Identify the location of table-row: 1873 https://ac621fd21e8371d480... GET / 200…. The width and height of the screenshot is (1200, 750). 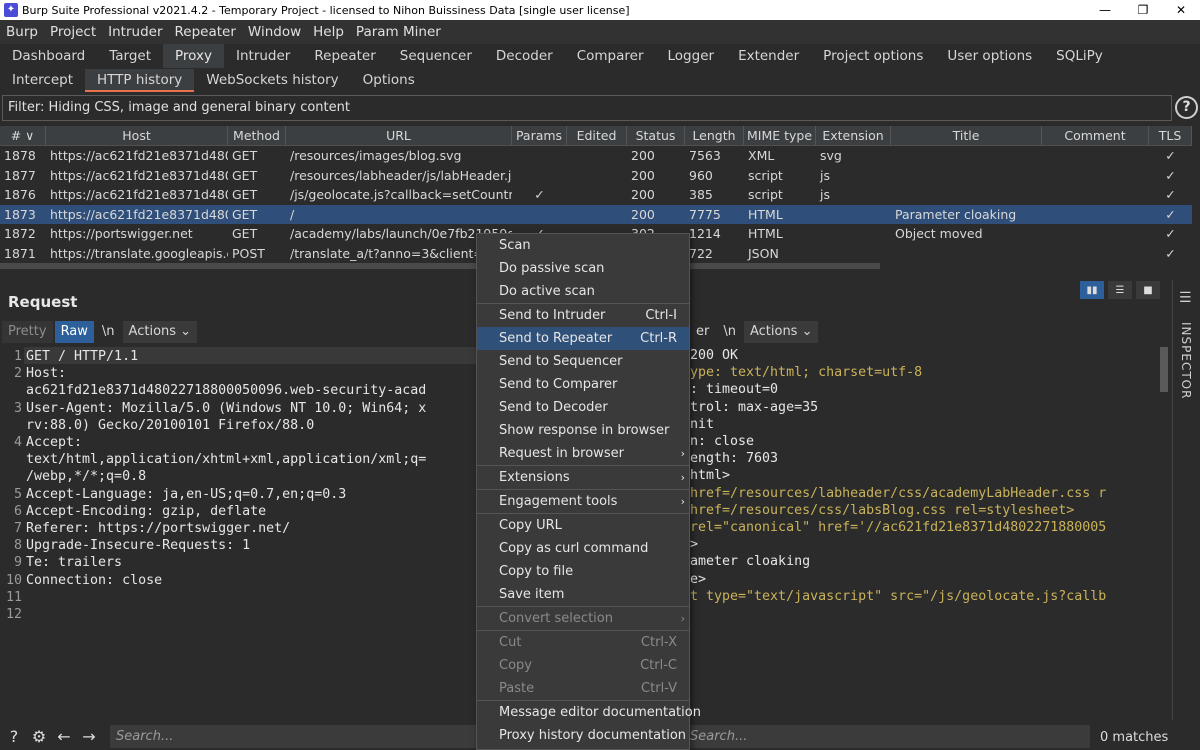
(596, 214).